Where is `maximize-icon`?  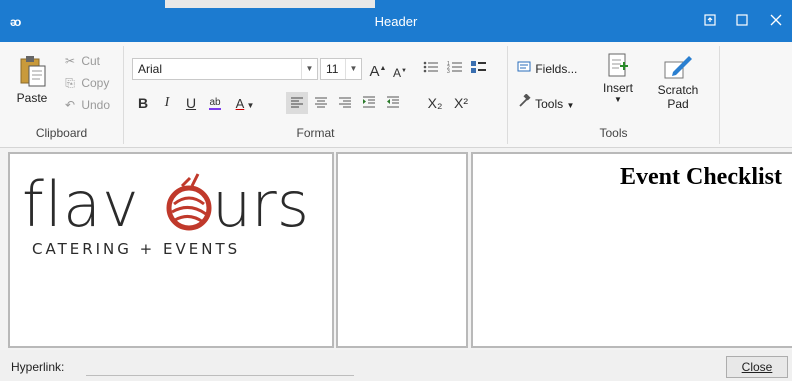 maximize-icon is located at coordinates (742, 21).